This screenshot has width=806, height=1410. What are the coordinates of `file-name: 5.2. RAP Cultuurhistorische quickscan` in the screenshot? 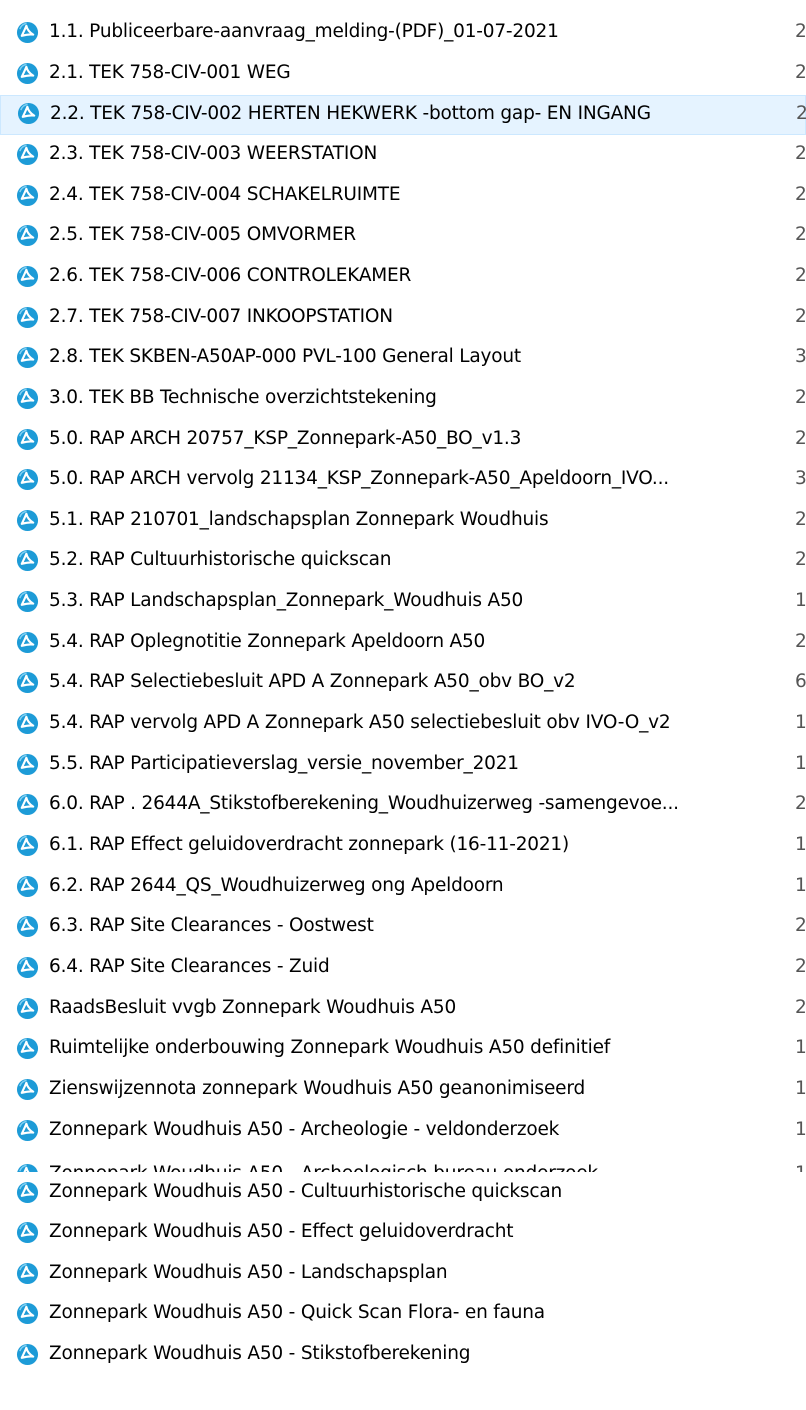 It's located at (220, 560).